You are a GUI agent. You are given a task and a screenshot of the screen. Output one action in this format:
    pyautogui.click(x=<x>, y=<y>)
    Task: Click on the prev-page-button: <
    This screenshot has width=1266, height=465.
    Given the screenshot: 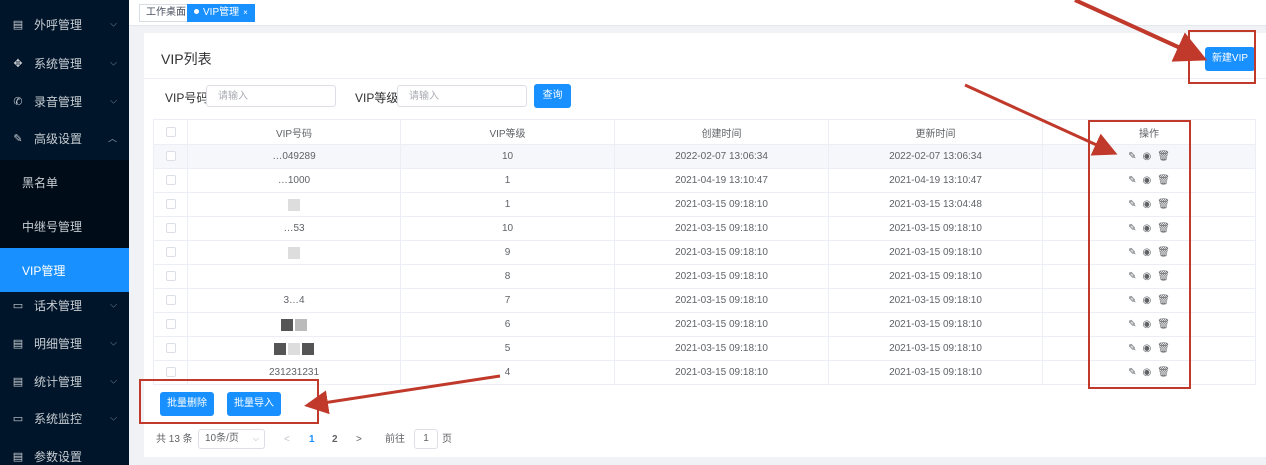 What is the action you would take?
    pyautogui.click(x=287, y=440)
    